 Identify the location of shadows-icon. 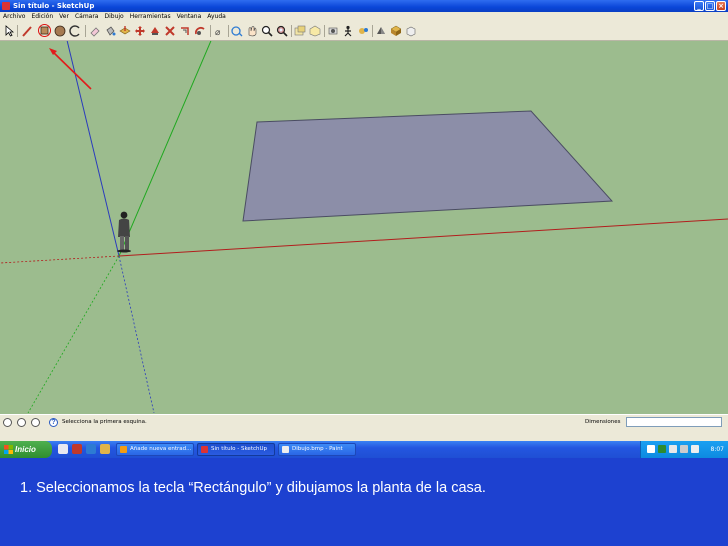
(381, 31).